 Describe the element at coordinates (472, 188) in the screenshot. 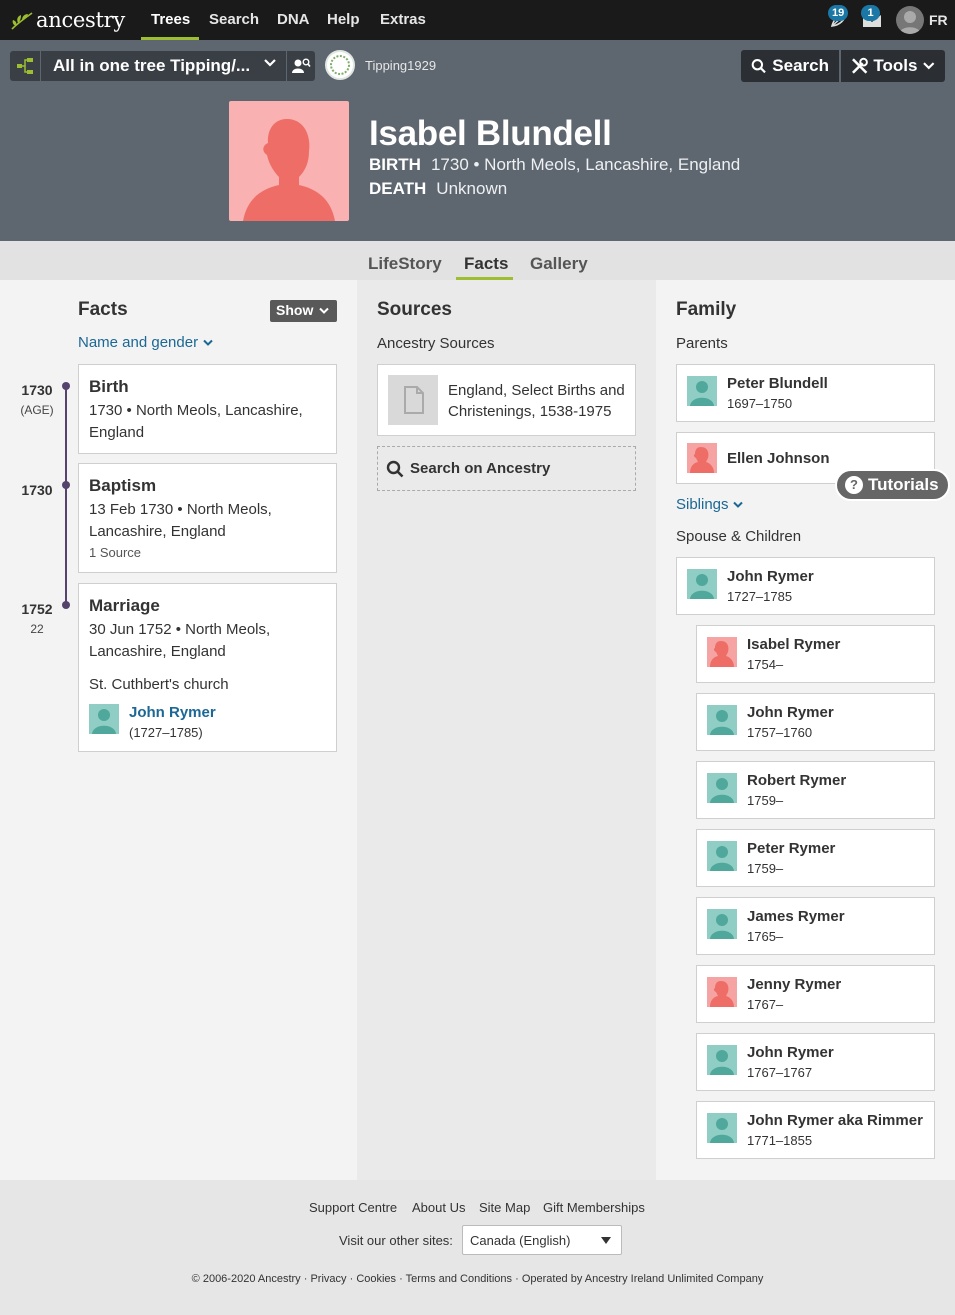

I see `death-value: Unknown` at that location.